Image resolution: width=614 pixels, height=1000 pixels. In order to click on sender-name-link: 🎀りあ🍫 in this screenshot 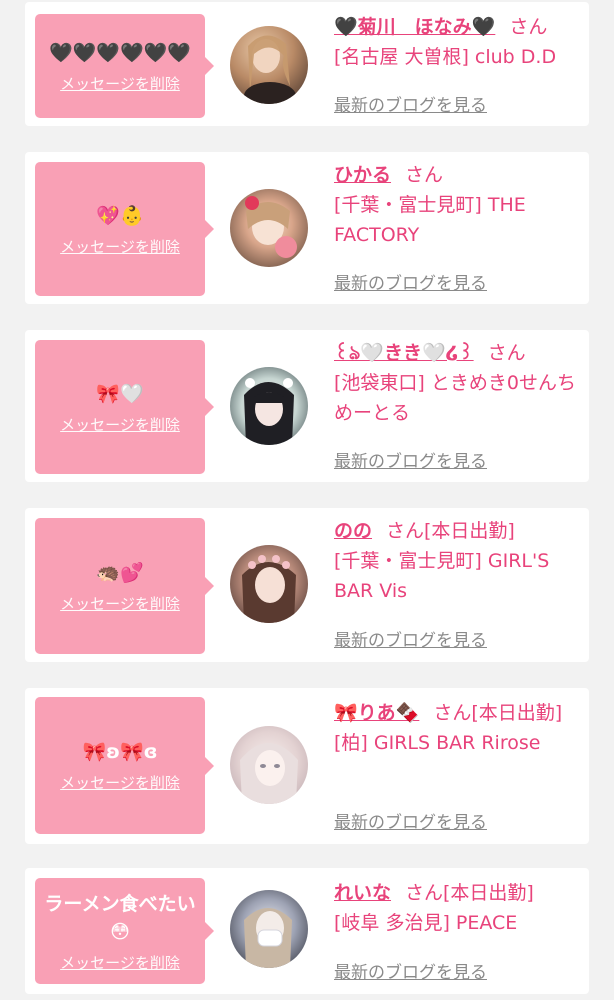, I will do `click(376, 713)`.